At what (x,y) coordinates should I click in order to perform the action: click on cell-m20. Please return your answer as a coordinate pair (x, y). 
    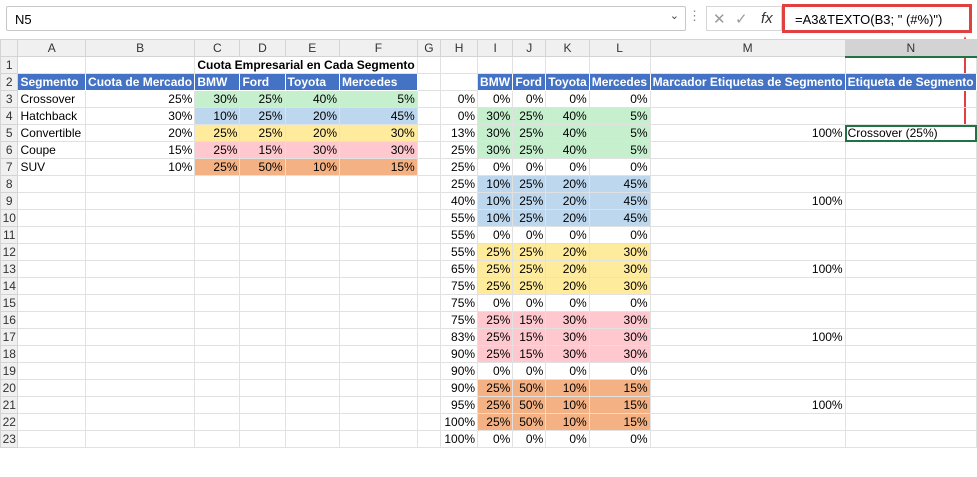
    Looking at the image, I should click on (747, 388).